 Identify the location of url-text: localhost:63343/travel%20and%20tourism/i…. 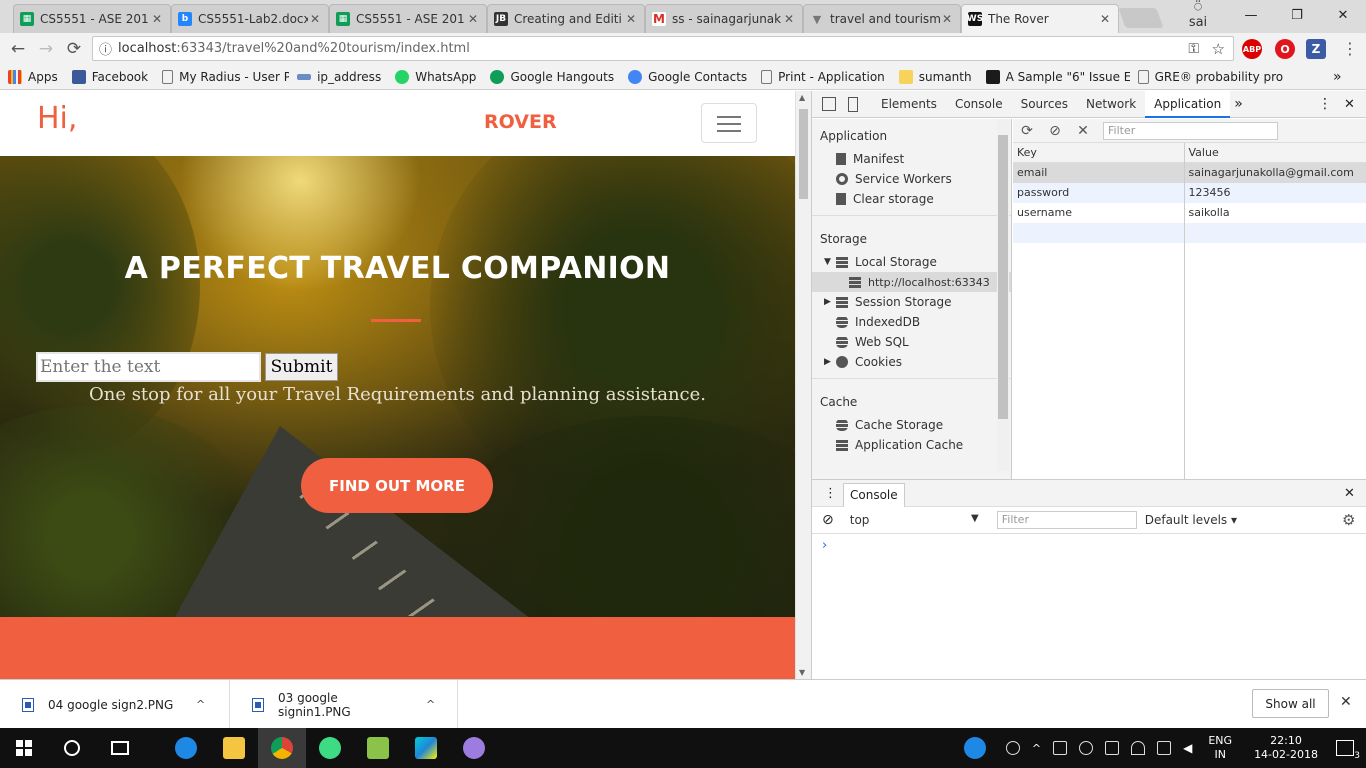
(294, 48).